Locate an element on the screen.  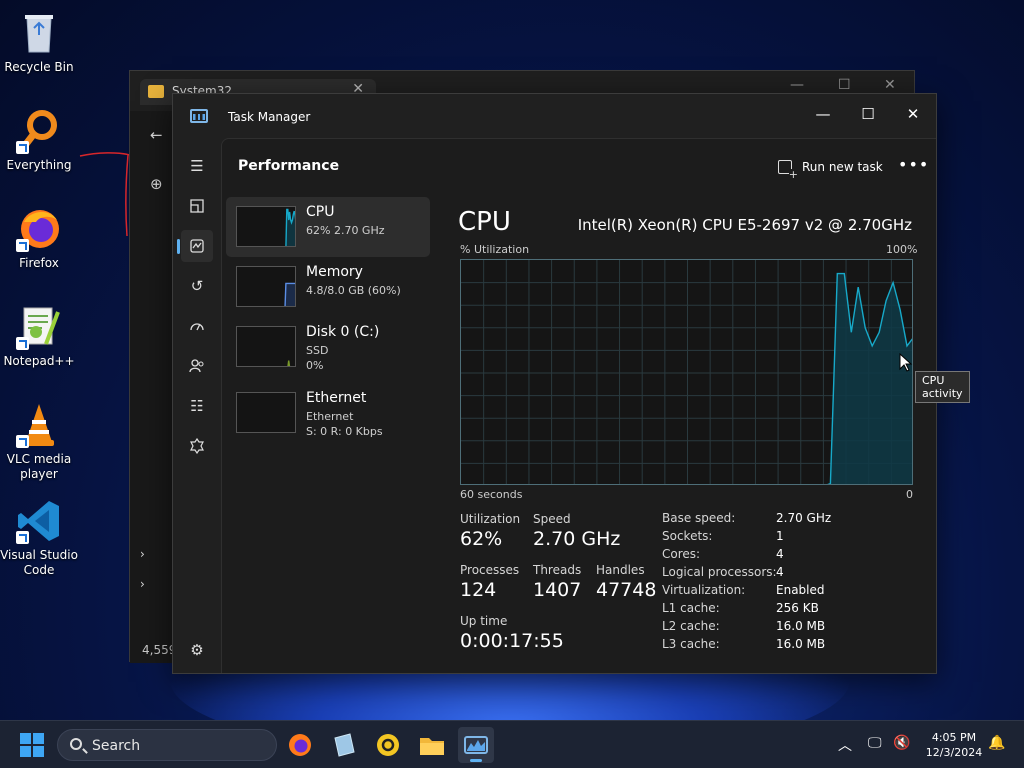
close-button: ✕ is located at coordinates (913, 114).